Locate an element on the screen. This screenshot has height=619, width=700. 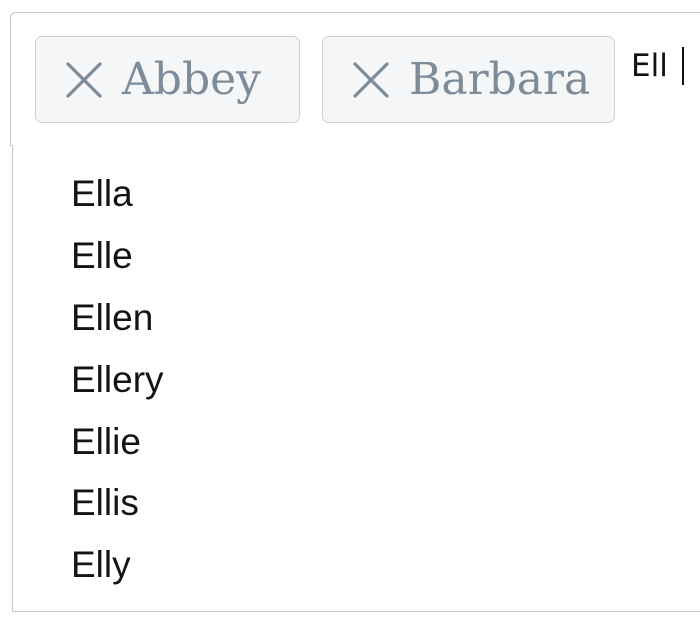
selected-chip-barbara: Barbara is located at coordinates (468, 79).